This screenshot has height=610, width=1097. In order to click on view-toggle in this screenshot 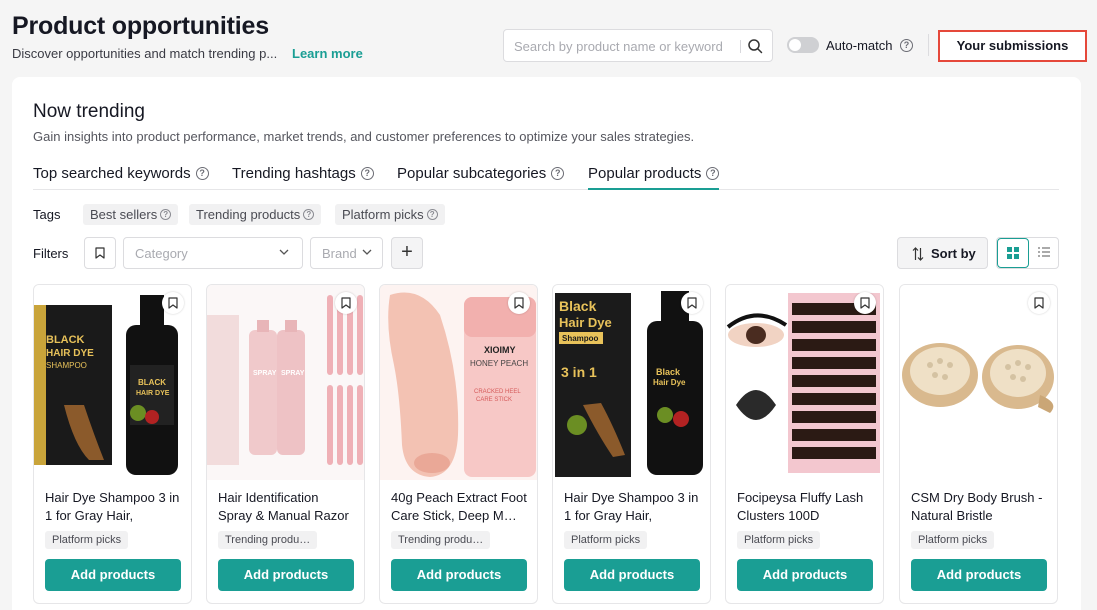, I will do `click(1027, 253)`.